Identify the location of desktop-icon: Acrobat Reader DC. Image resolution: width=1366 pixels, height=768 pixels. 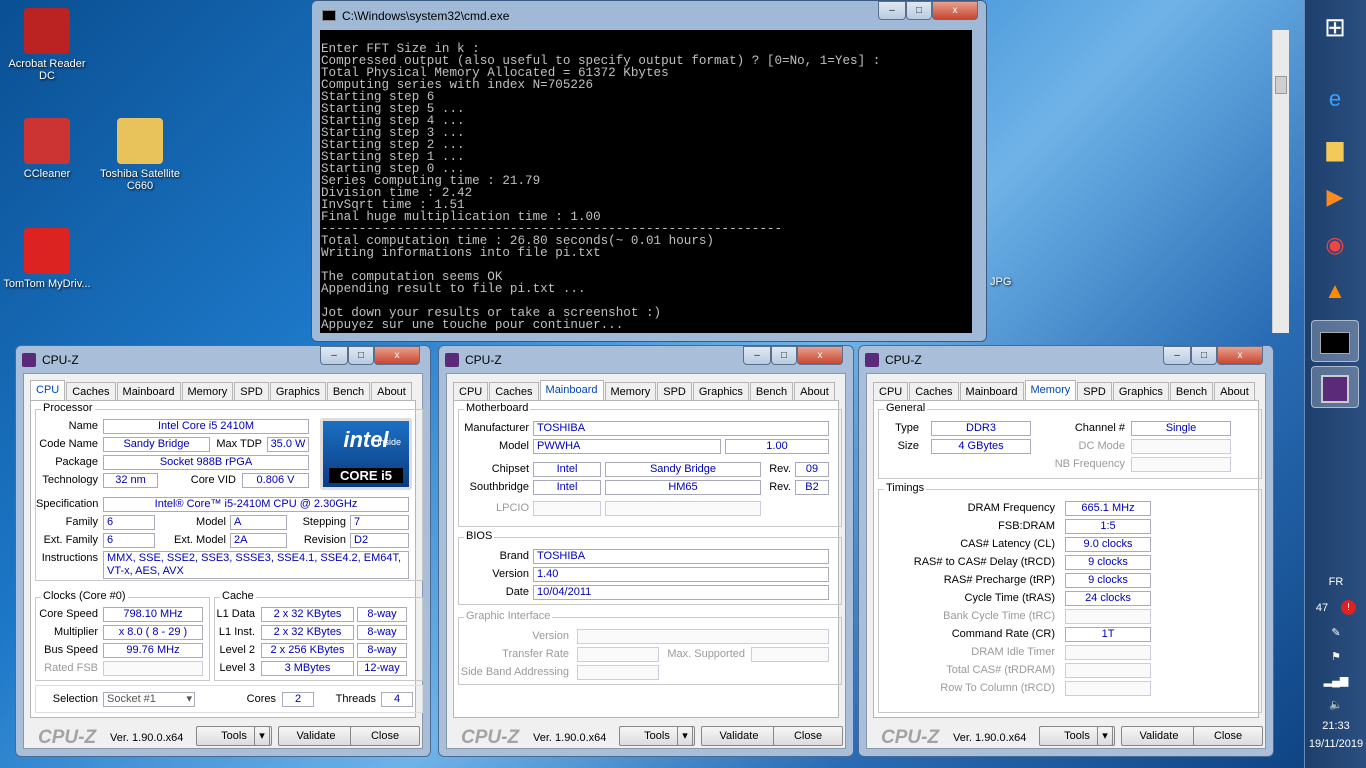
(47, 45).